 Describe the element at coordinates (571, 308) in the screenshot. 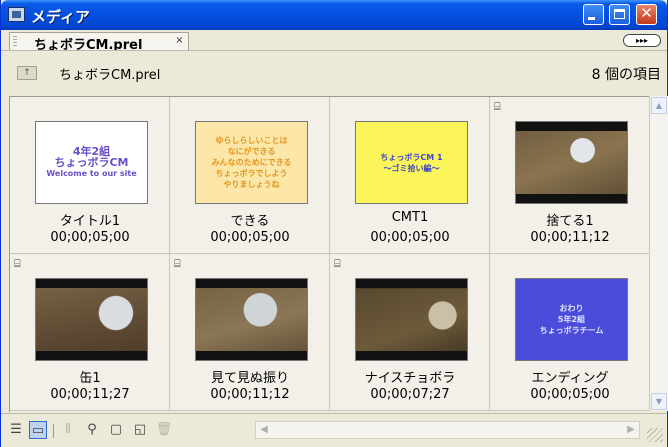

I see `thumbnail-text: おわり` at that location.